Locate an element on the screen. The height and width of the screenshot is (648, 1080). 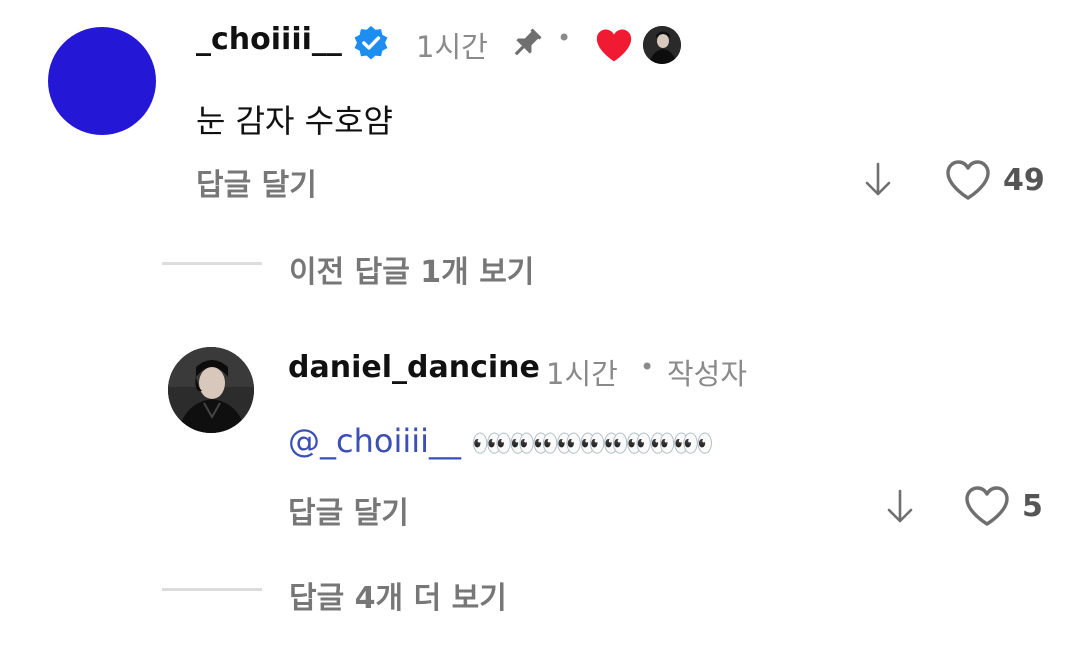
avatar is located at coordinates (102, 81).